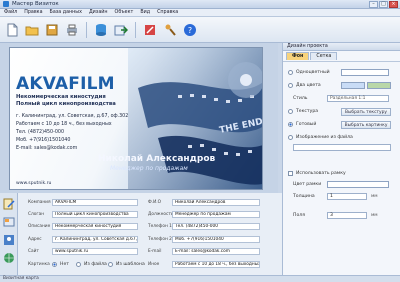  What do you see at coordinates (124, 12) in the screenshot?
I see `menu-object: Объект` at bounding box center [124, 12].